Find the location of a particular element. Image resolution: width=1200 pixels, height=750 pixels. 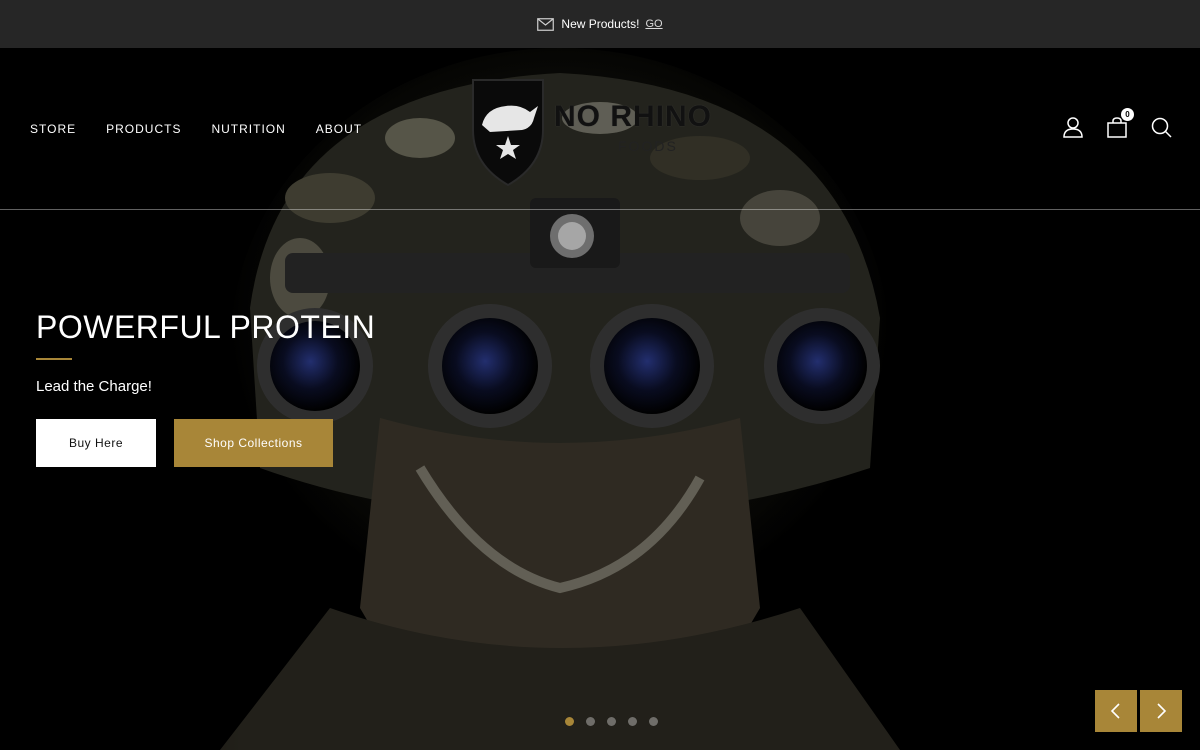

logo-subtext: FOODS is located at coordinates (648, 146).